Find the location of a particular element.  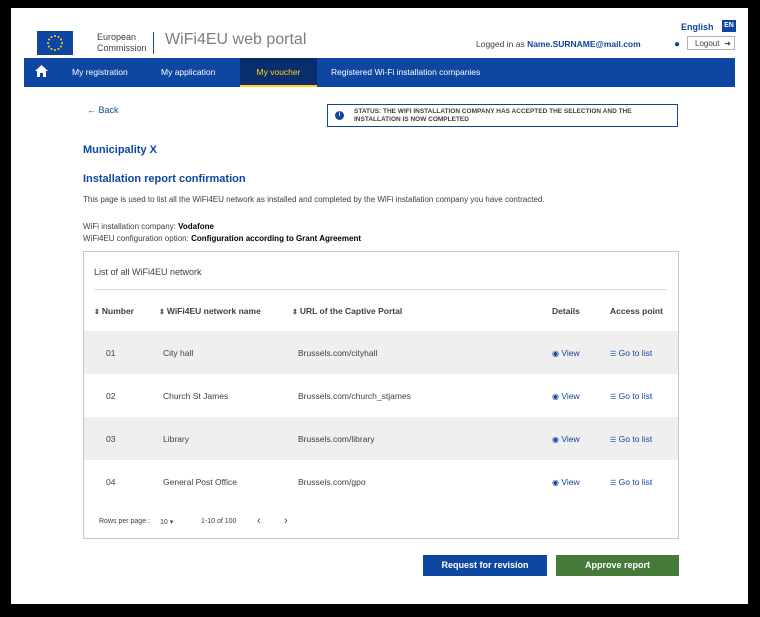

cell-url: Brussels.com/library is located at coordinates (336, 439).